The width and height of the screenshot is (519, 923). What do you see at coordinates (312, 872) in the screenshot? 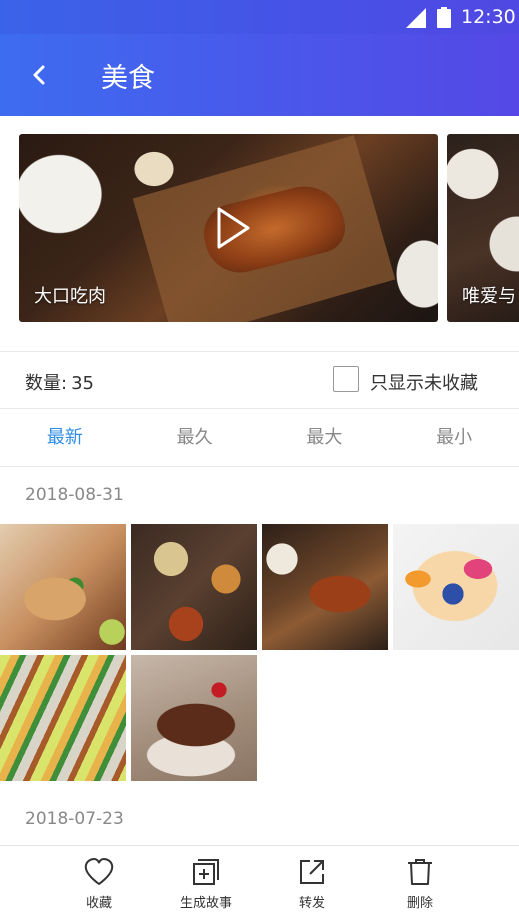
I see `share-icon` at bounding box center [312, 872].